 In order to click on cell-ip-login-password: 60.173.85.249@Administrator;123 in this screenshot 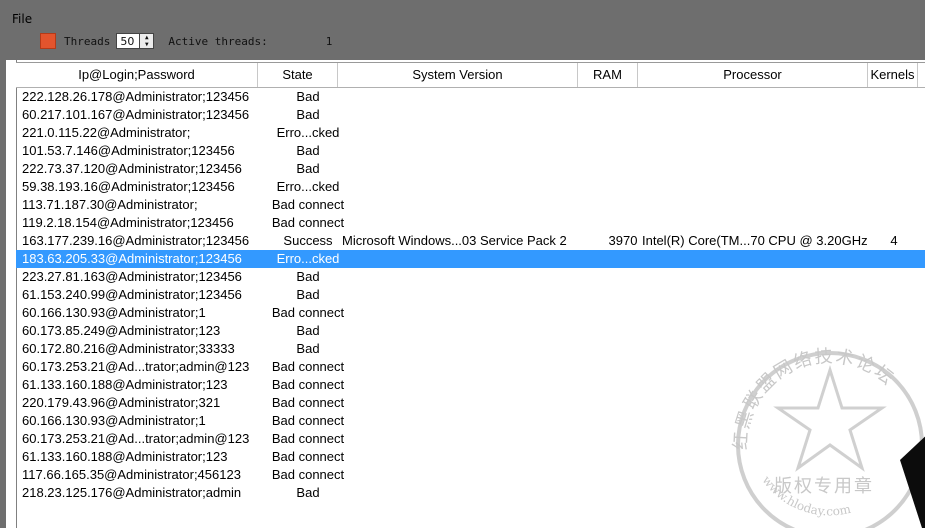, I will do `click(121, 330)`.